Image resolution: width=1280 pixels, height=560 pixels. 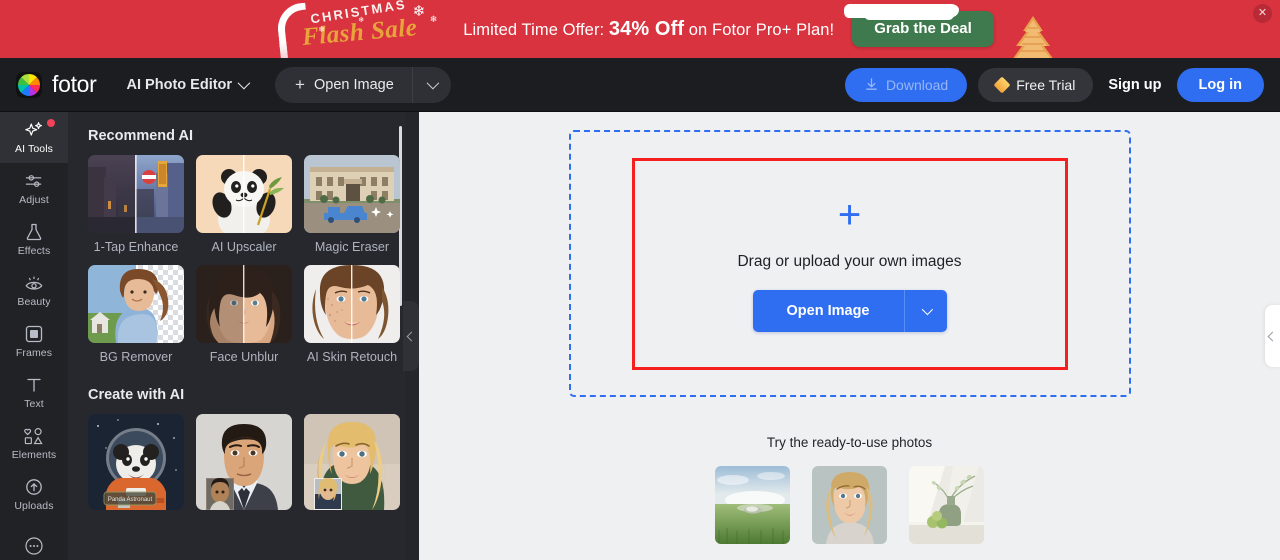 I want to click on tile-blonde-face-swap, so click(x=352, y=462).